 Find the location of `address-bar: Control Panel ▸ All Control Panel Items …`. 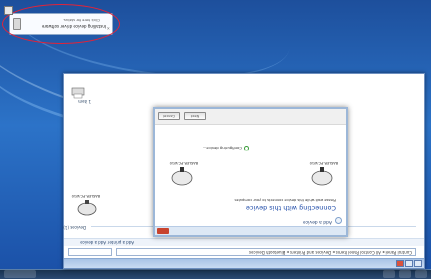

address-bar: Control Panel ▸ All Control Panel Items … is located at coordinates (266, 252).